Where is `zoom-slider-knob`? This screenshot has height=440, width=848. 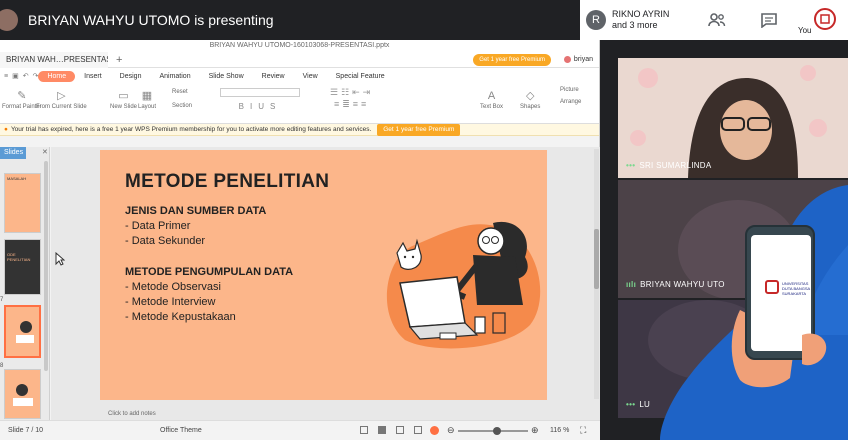 zoom-slider-knob is located at coordinates (496, 431).